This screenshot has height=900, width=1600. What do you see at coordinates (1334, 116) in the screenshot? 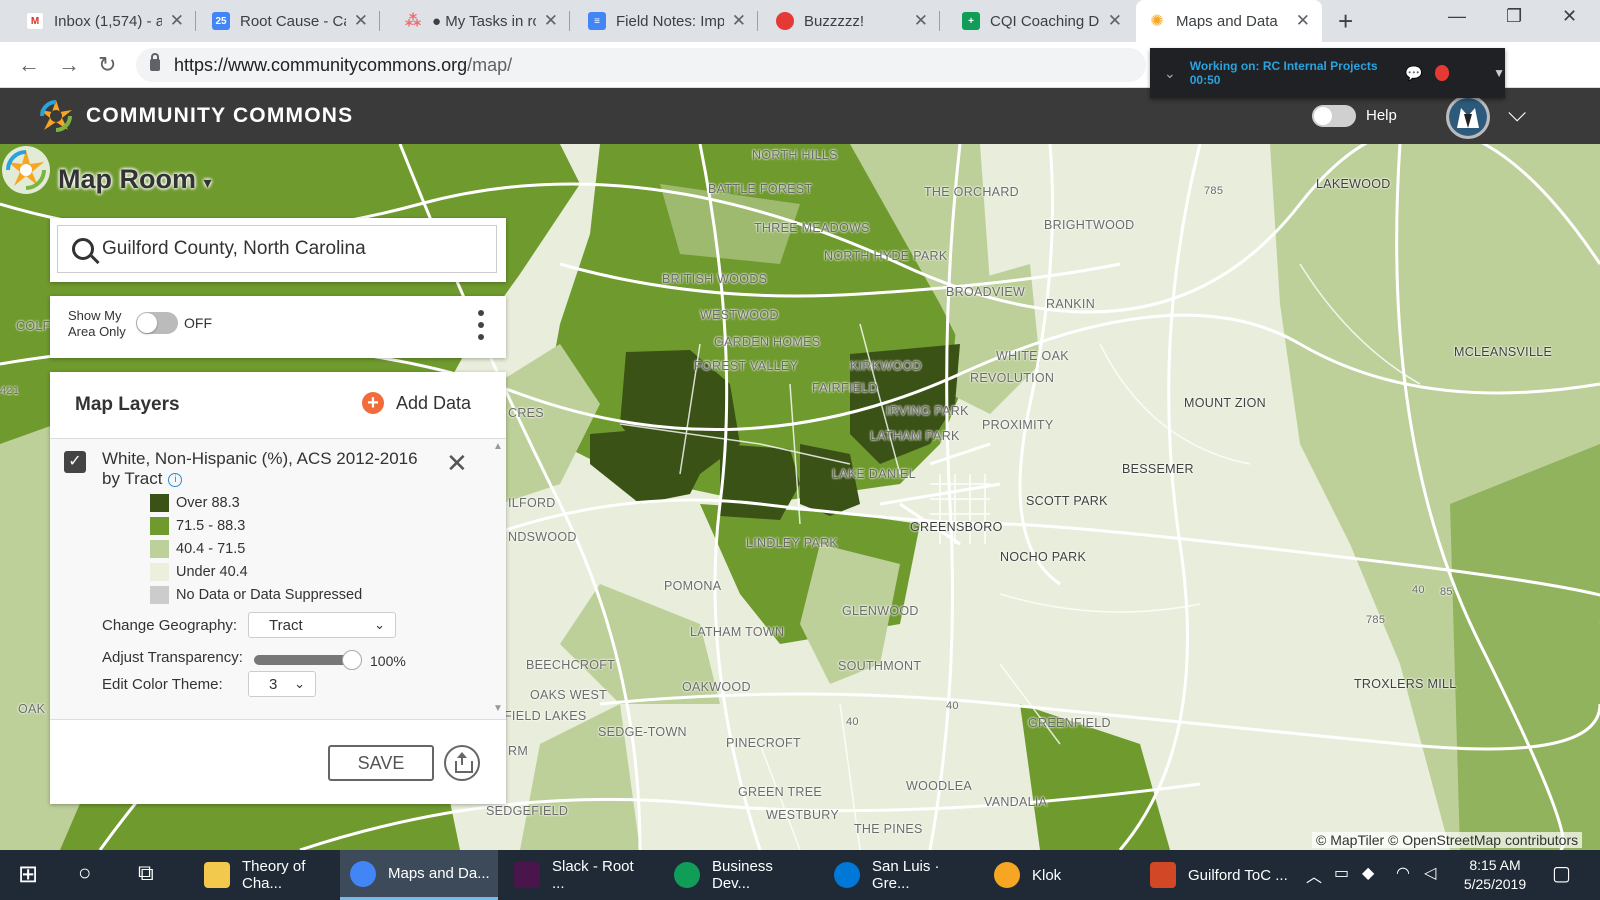
I see `help-toggle` at bounding box center [1334, 116].